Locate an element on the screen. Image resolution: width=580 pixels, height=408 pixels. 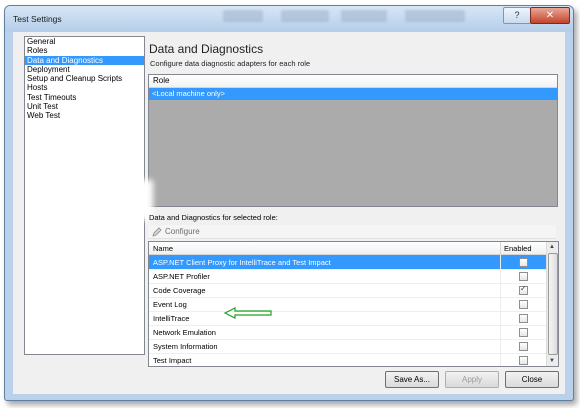
adapter-name: Test Impact is located at coordinates (172, 360).